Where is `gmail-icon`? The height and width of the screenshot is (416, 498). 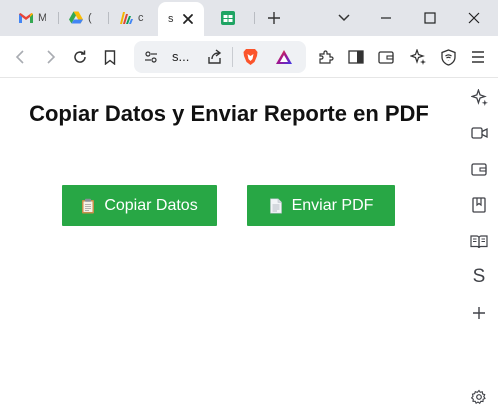 gmail-icon is located at coordinates (26, 18).